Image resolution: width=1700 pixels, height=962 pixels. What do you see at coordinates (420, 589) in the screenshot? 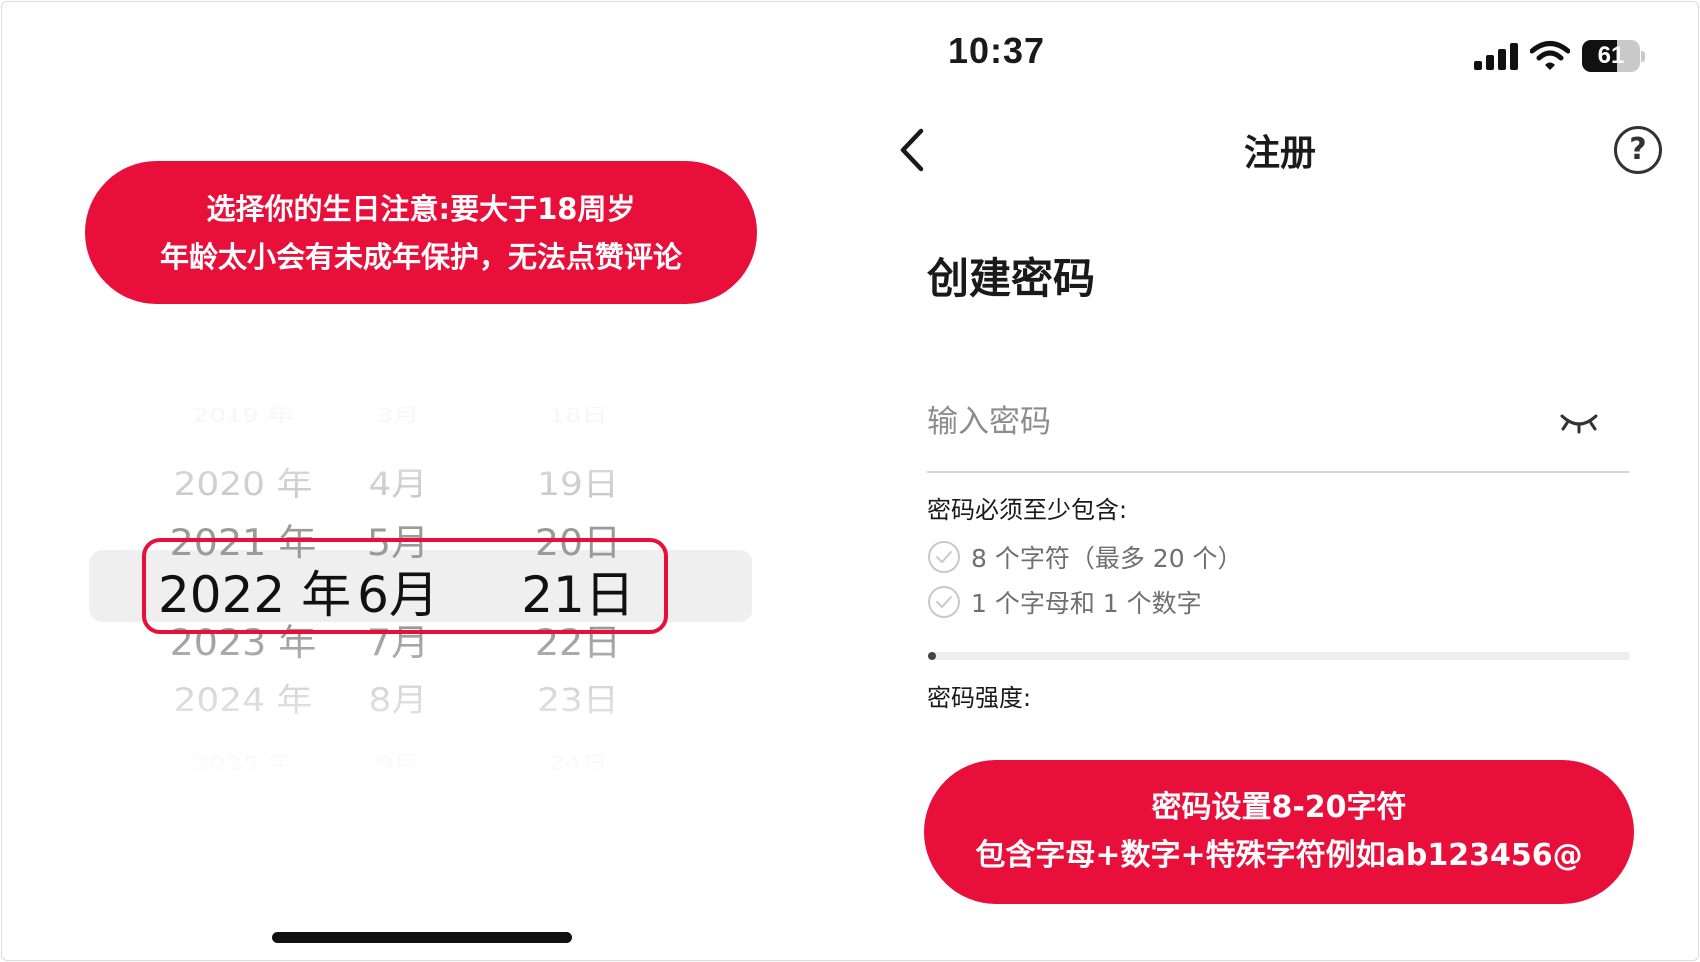
I see `picker-row-selected: 2022 年 6月 21日` at bounding box center [420, 589].